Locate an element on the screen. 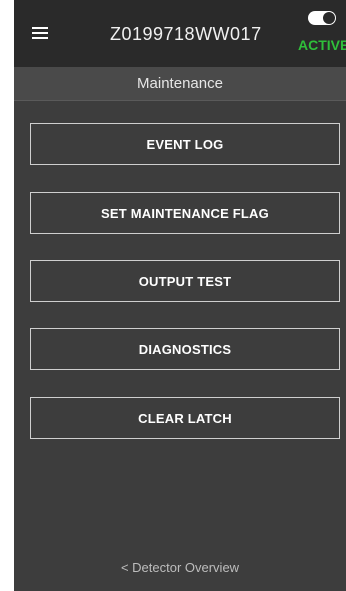  diagnostics-label: DIAGNOSTICS is located at coordinates (185, 349).